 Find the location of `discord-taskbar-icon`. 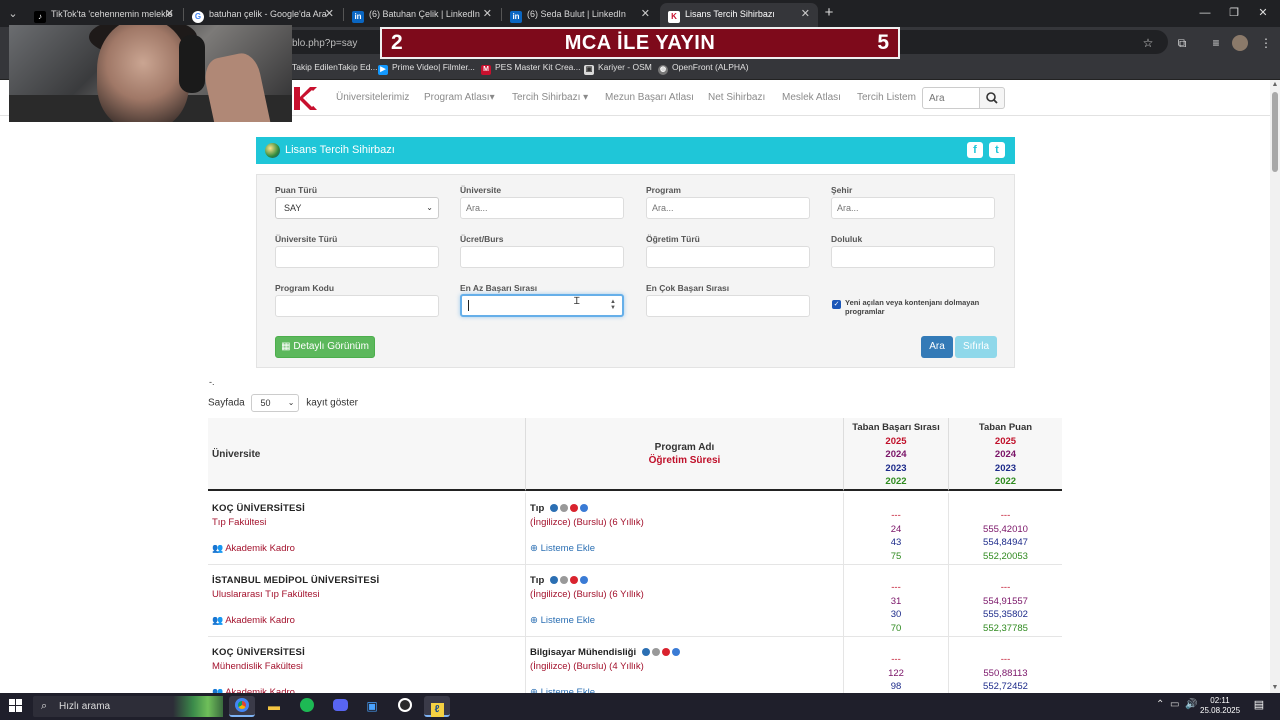

discord-taskbar-icon is located at coordinates (340, 706).